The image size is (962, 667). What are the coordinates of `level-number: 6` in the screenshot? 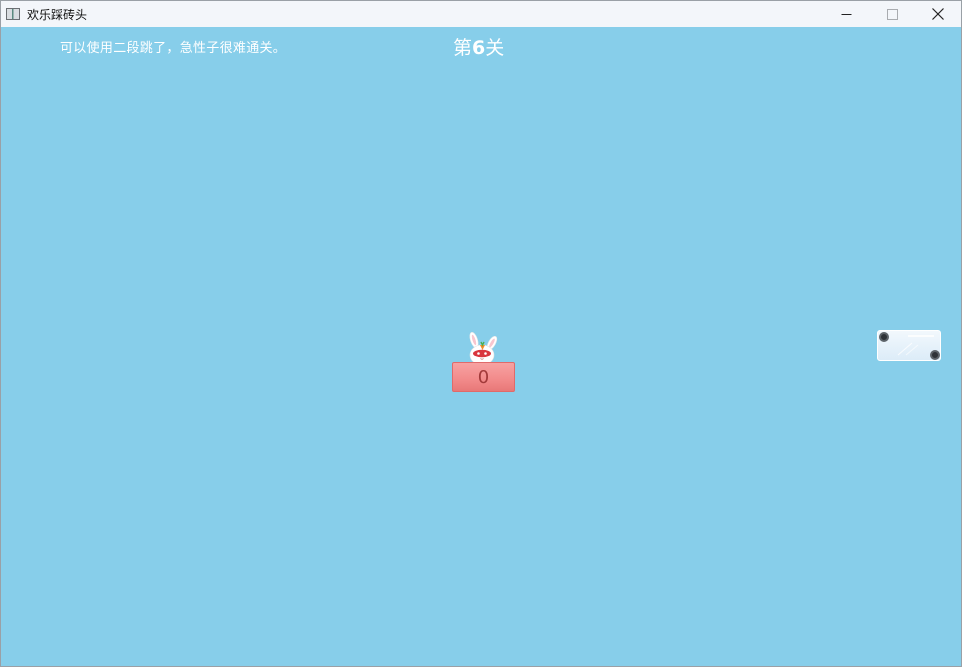 It's located at (479, 48).